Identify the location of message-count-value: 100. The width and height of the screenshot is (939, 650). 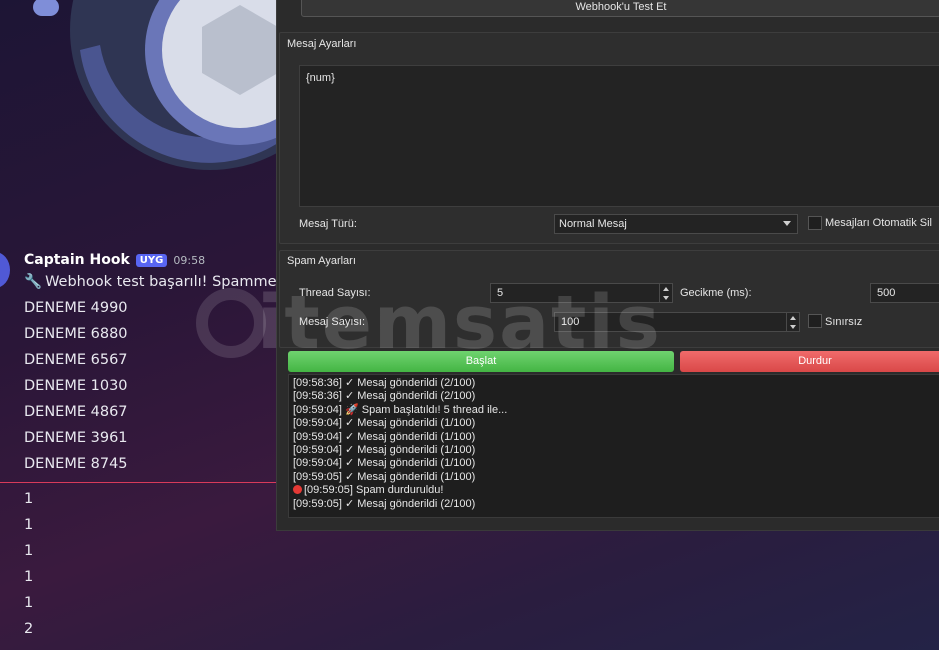
(570, 322).